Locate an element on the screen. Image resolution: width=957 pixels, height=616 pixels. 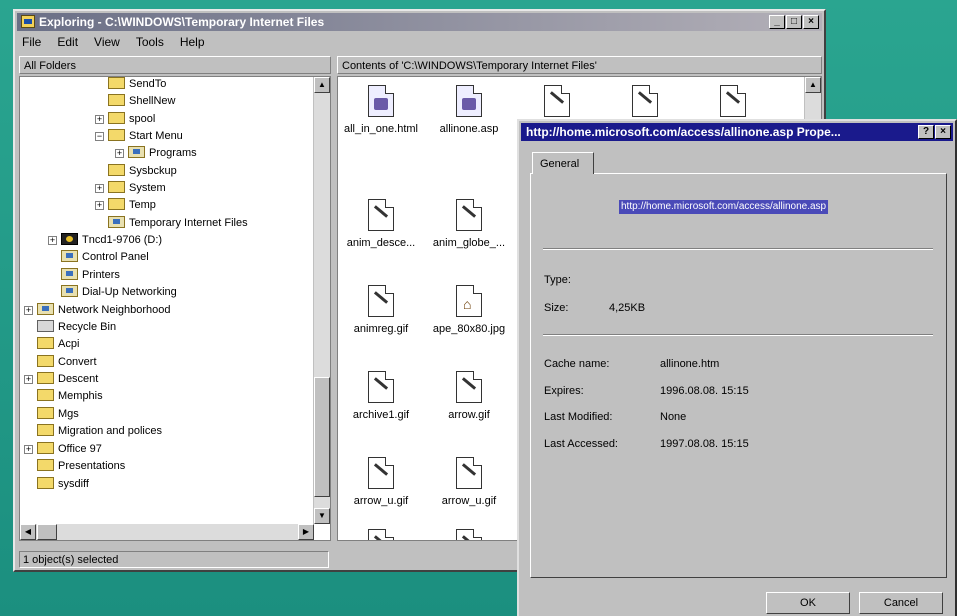
menu-help: Help is located at coordinates (192, 42).